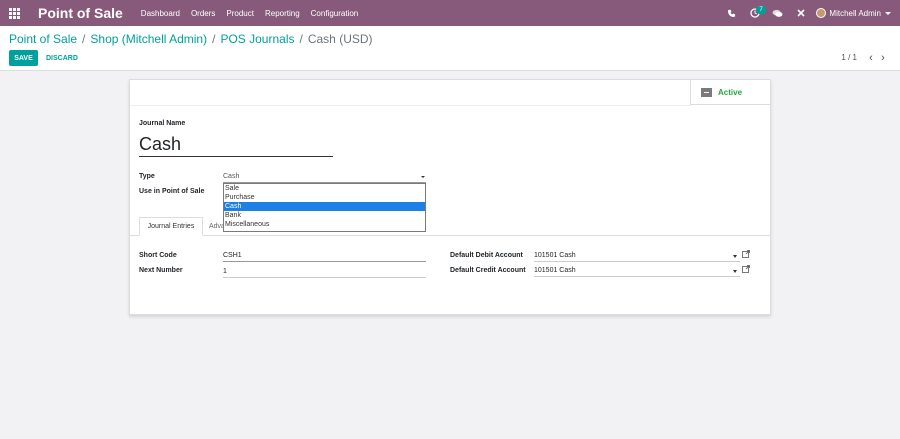 This screenshot has height=439, width=900. I want to click on user-name: Mitchell Admin, so click(855, 13).